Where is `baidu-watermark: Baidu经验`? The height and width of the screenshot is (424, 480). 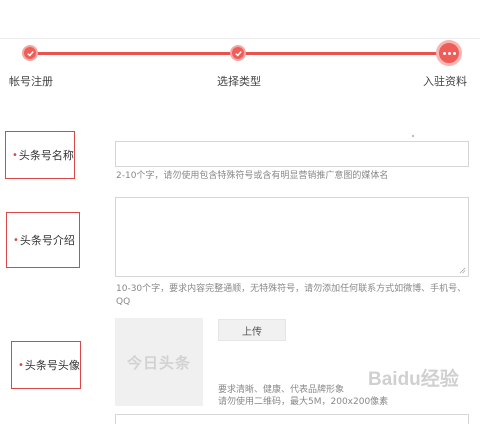
baidu-watermark: Baidu经验 is located at coordinates (413, 379).